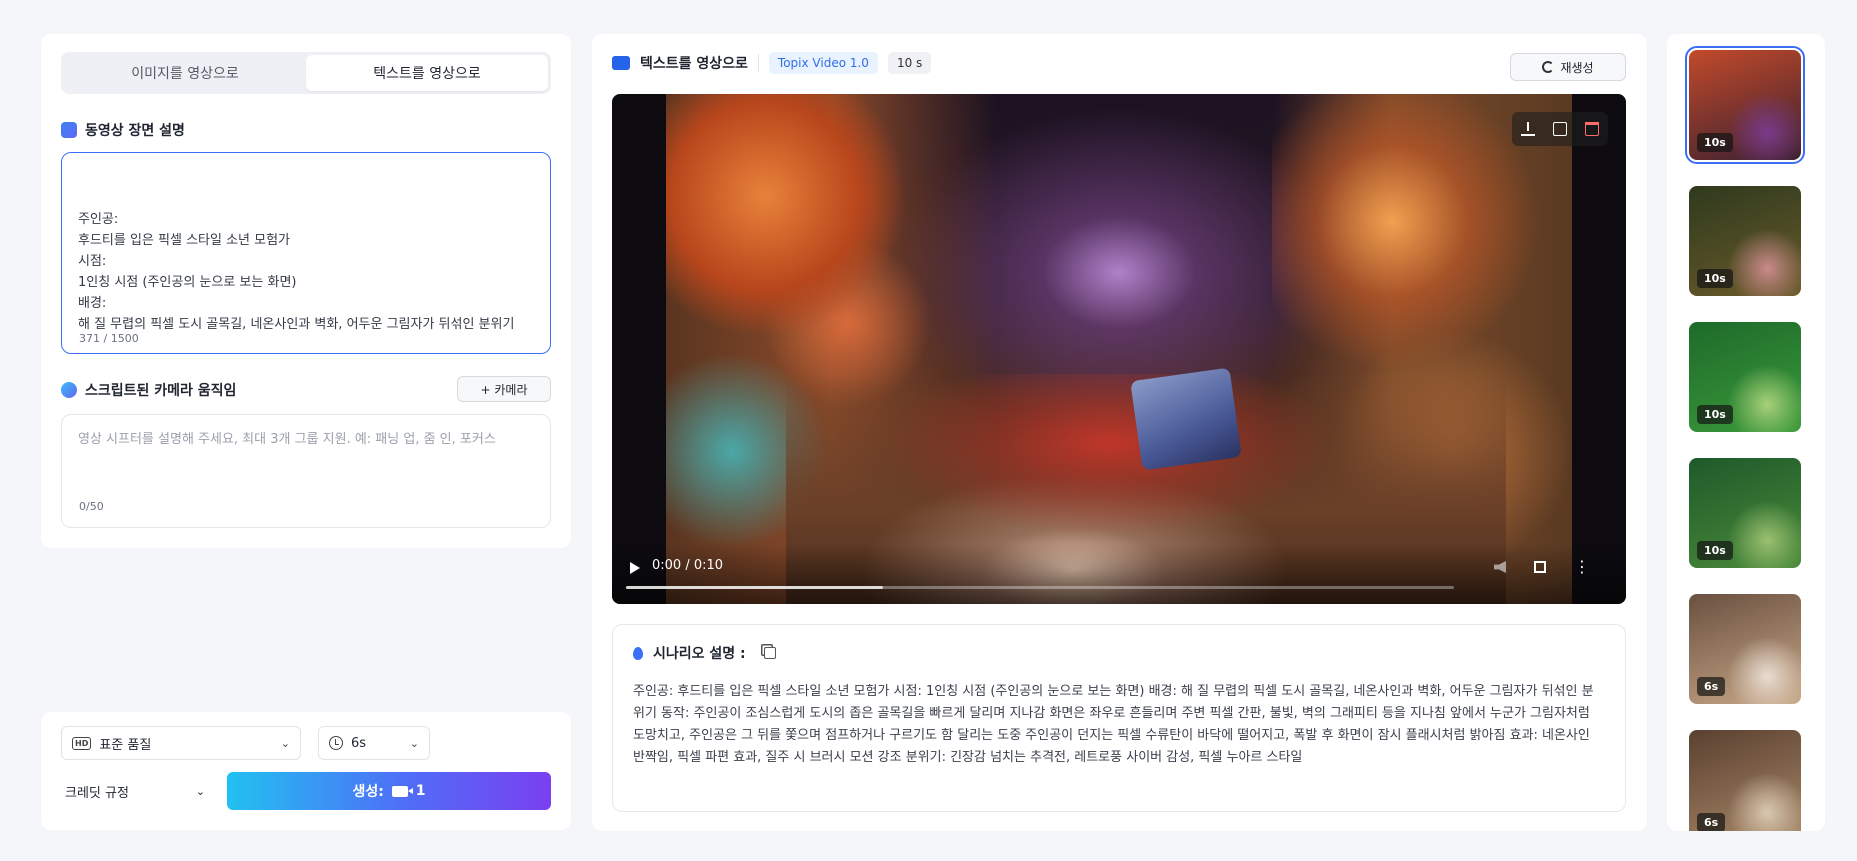  I want to click on edit-icon, so click(1560, 129).